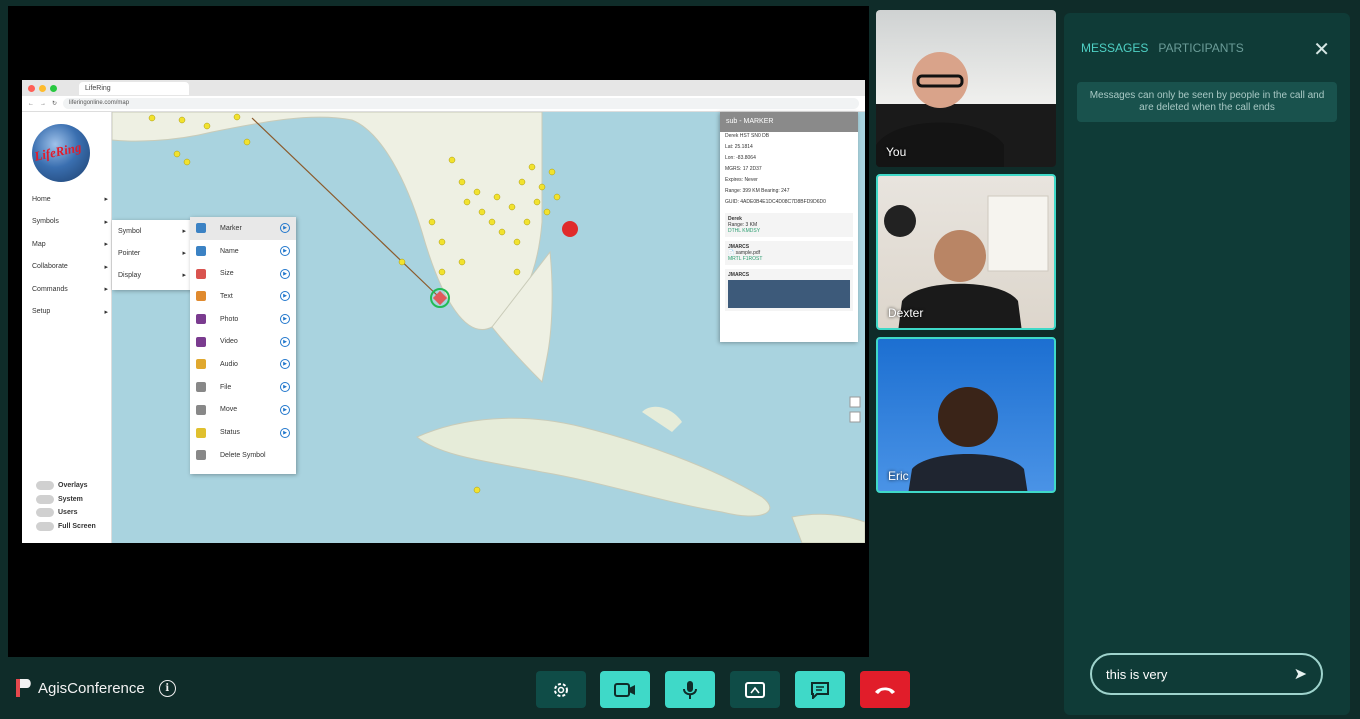 This screenshot has height=719, width=1360. Describe the element at coordinates (461, 103) in the screenshot. I see `url-field: liferingonline.com/map` at that location.